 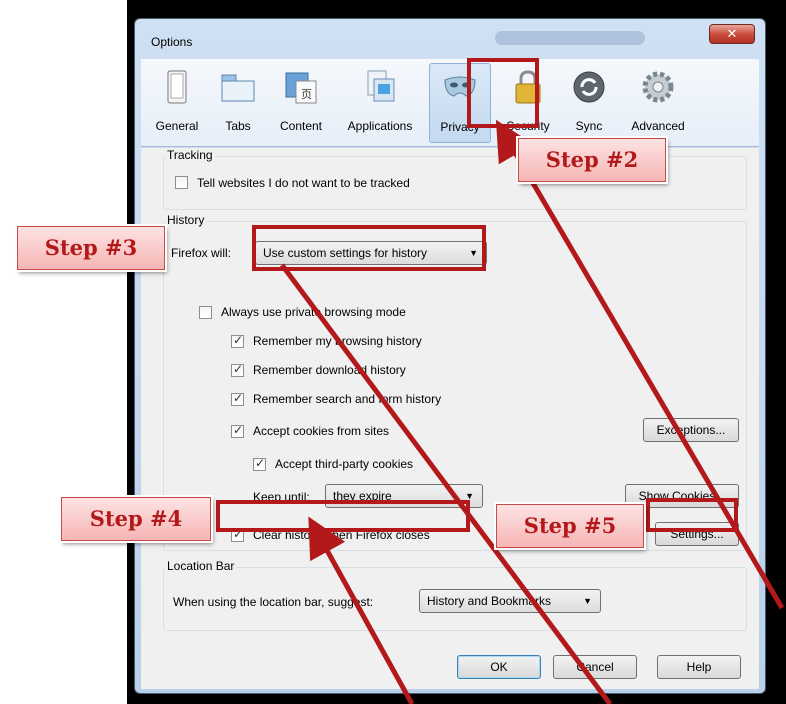 I want to click on suggest-label: When using the location bar, suggest:, so click(x=273, y=602).